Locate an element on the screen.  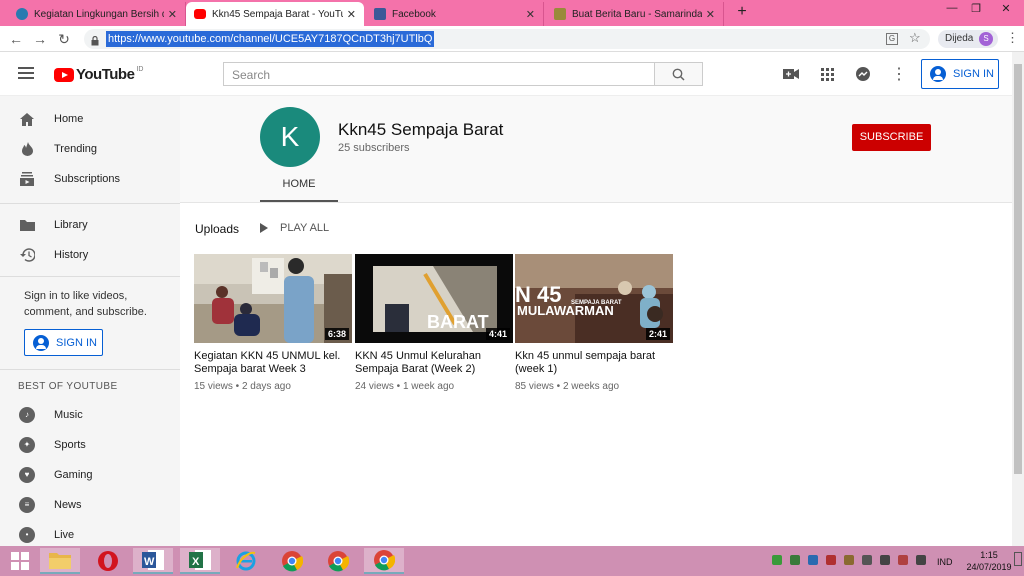
excel-icon: X is located at coordinates (200, 560).